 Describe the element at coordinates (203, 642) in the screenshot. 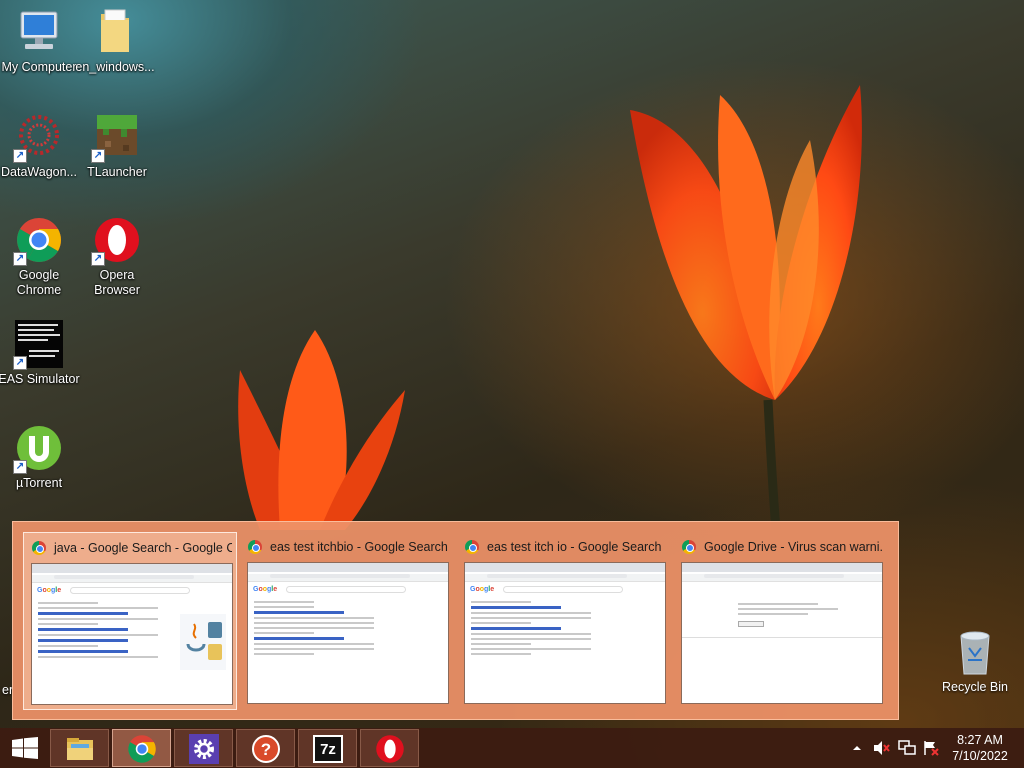

I see `java-logo-icon` at that location.